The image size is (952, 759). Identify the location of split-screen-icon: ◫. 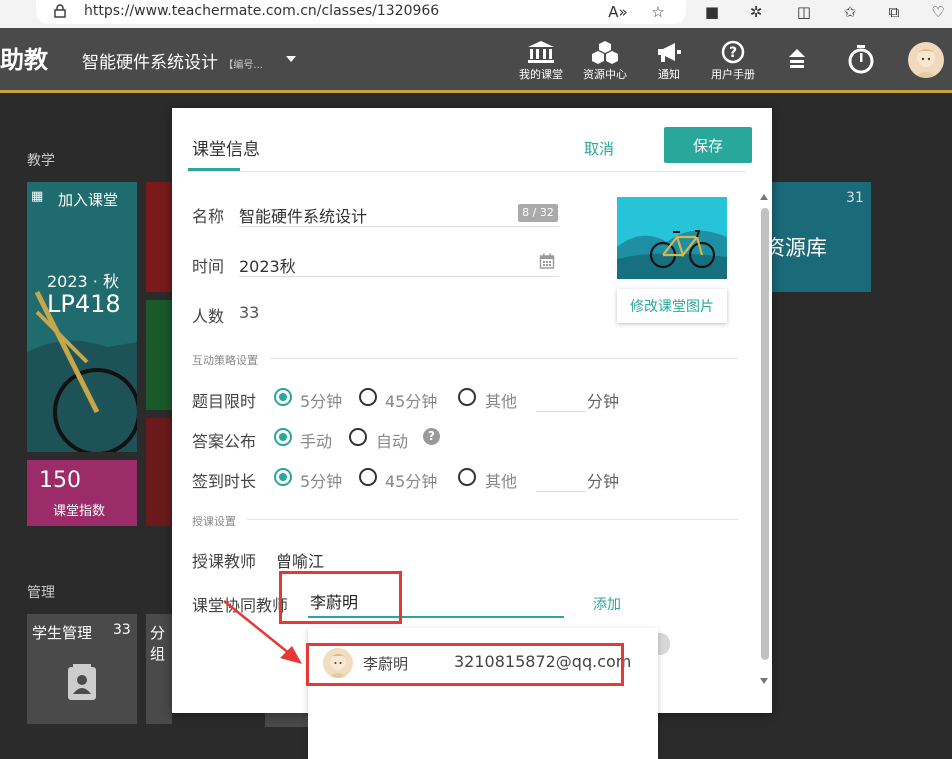
(804, 12).